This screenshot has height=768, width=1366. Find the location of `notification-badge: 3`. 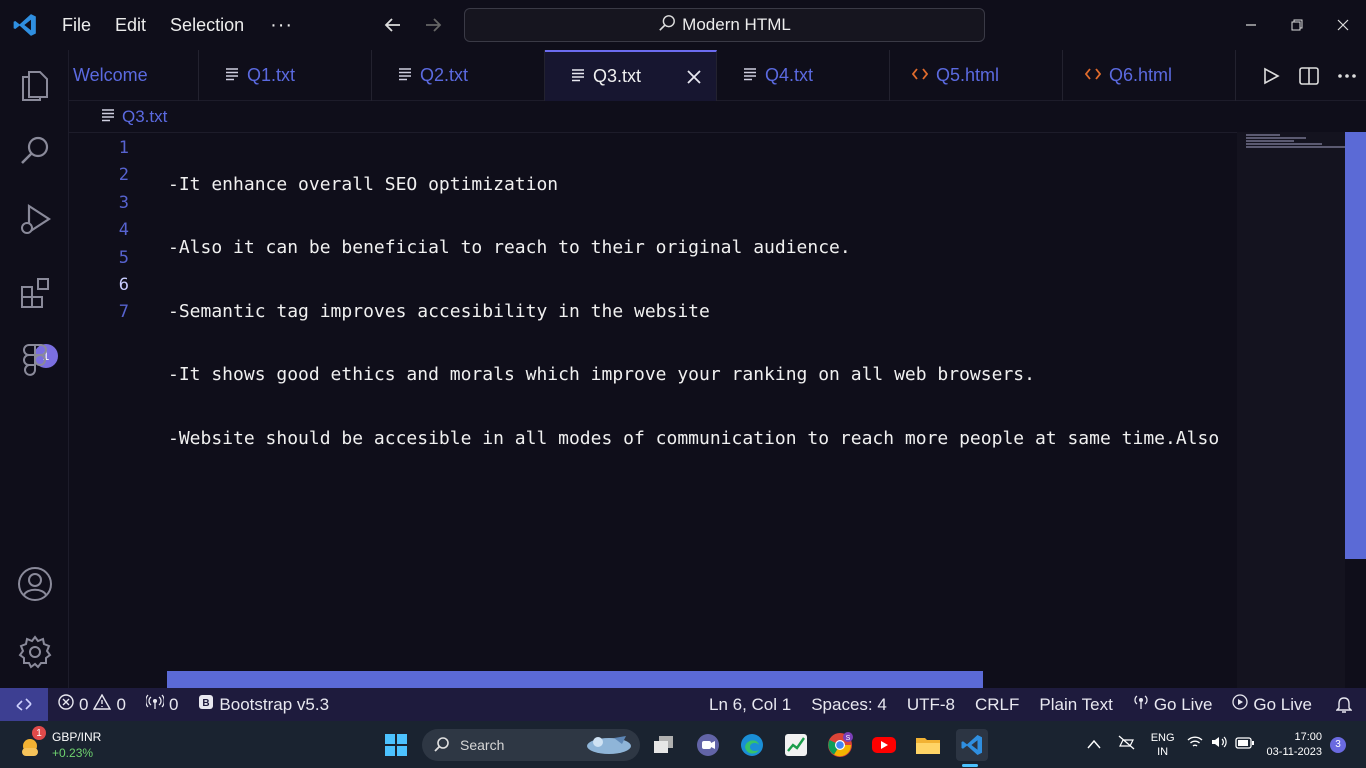

notification-badge: 3 is located at coordinates (1338, 744).